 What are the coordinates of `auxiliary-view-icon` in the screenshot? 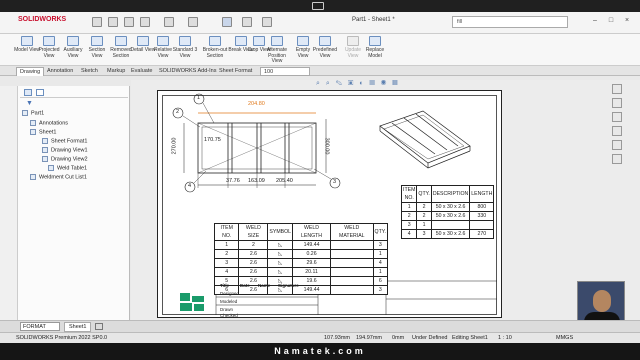 It's located at (73, 41).